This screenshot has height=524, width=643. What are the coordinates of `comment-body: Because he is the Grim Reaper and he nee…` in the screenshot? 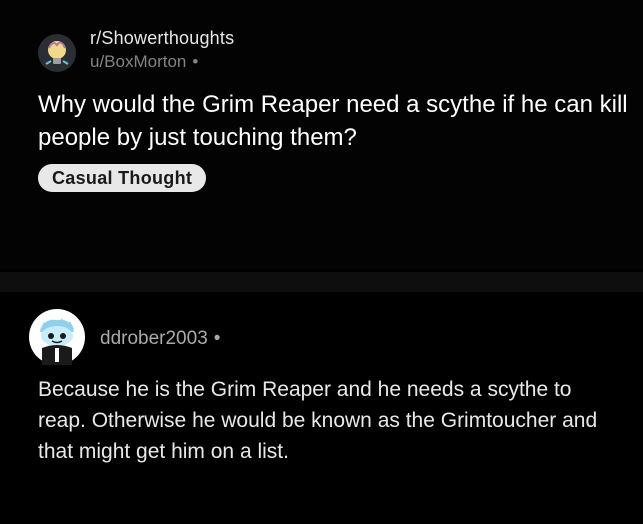 It's located at (318, 420).